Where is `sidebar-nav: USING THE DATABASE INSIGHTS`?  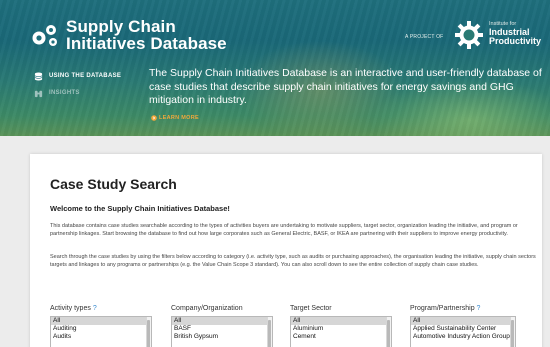
sidebar-nav: USING THE DATABASE INSIGHTS is located at coordinates (77, 87).